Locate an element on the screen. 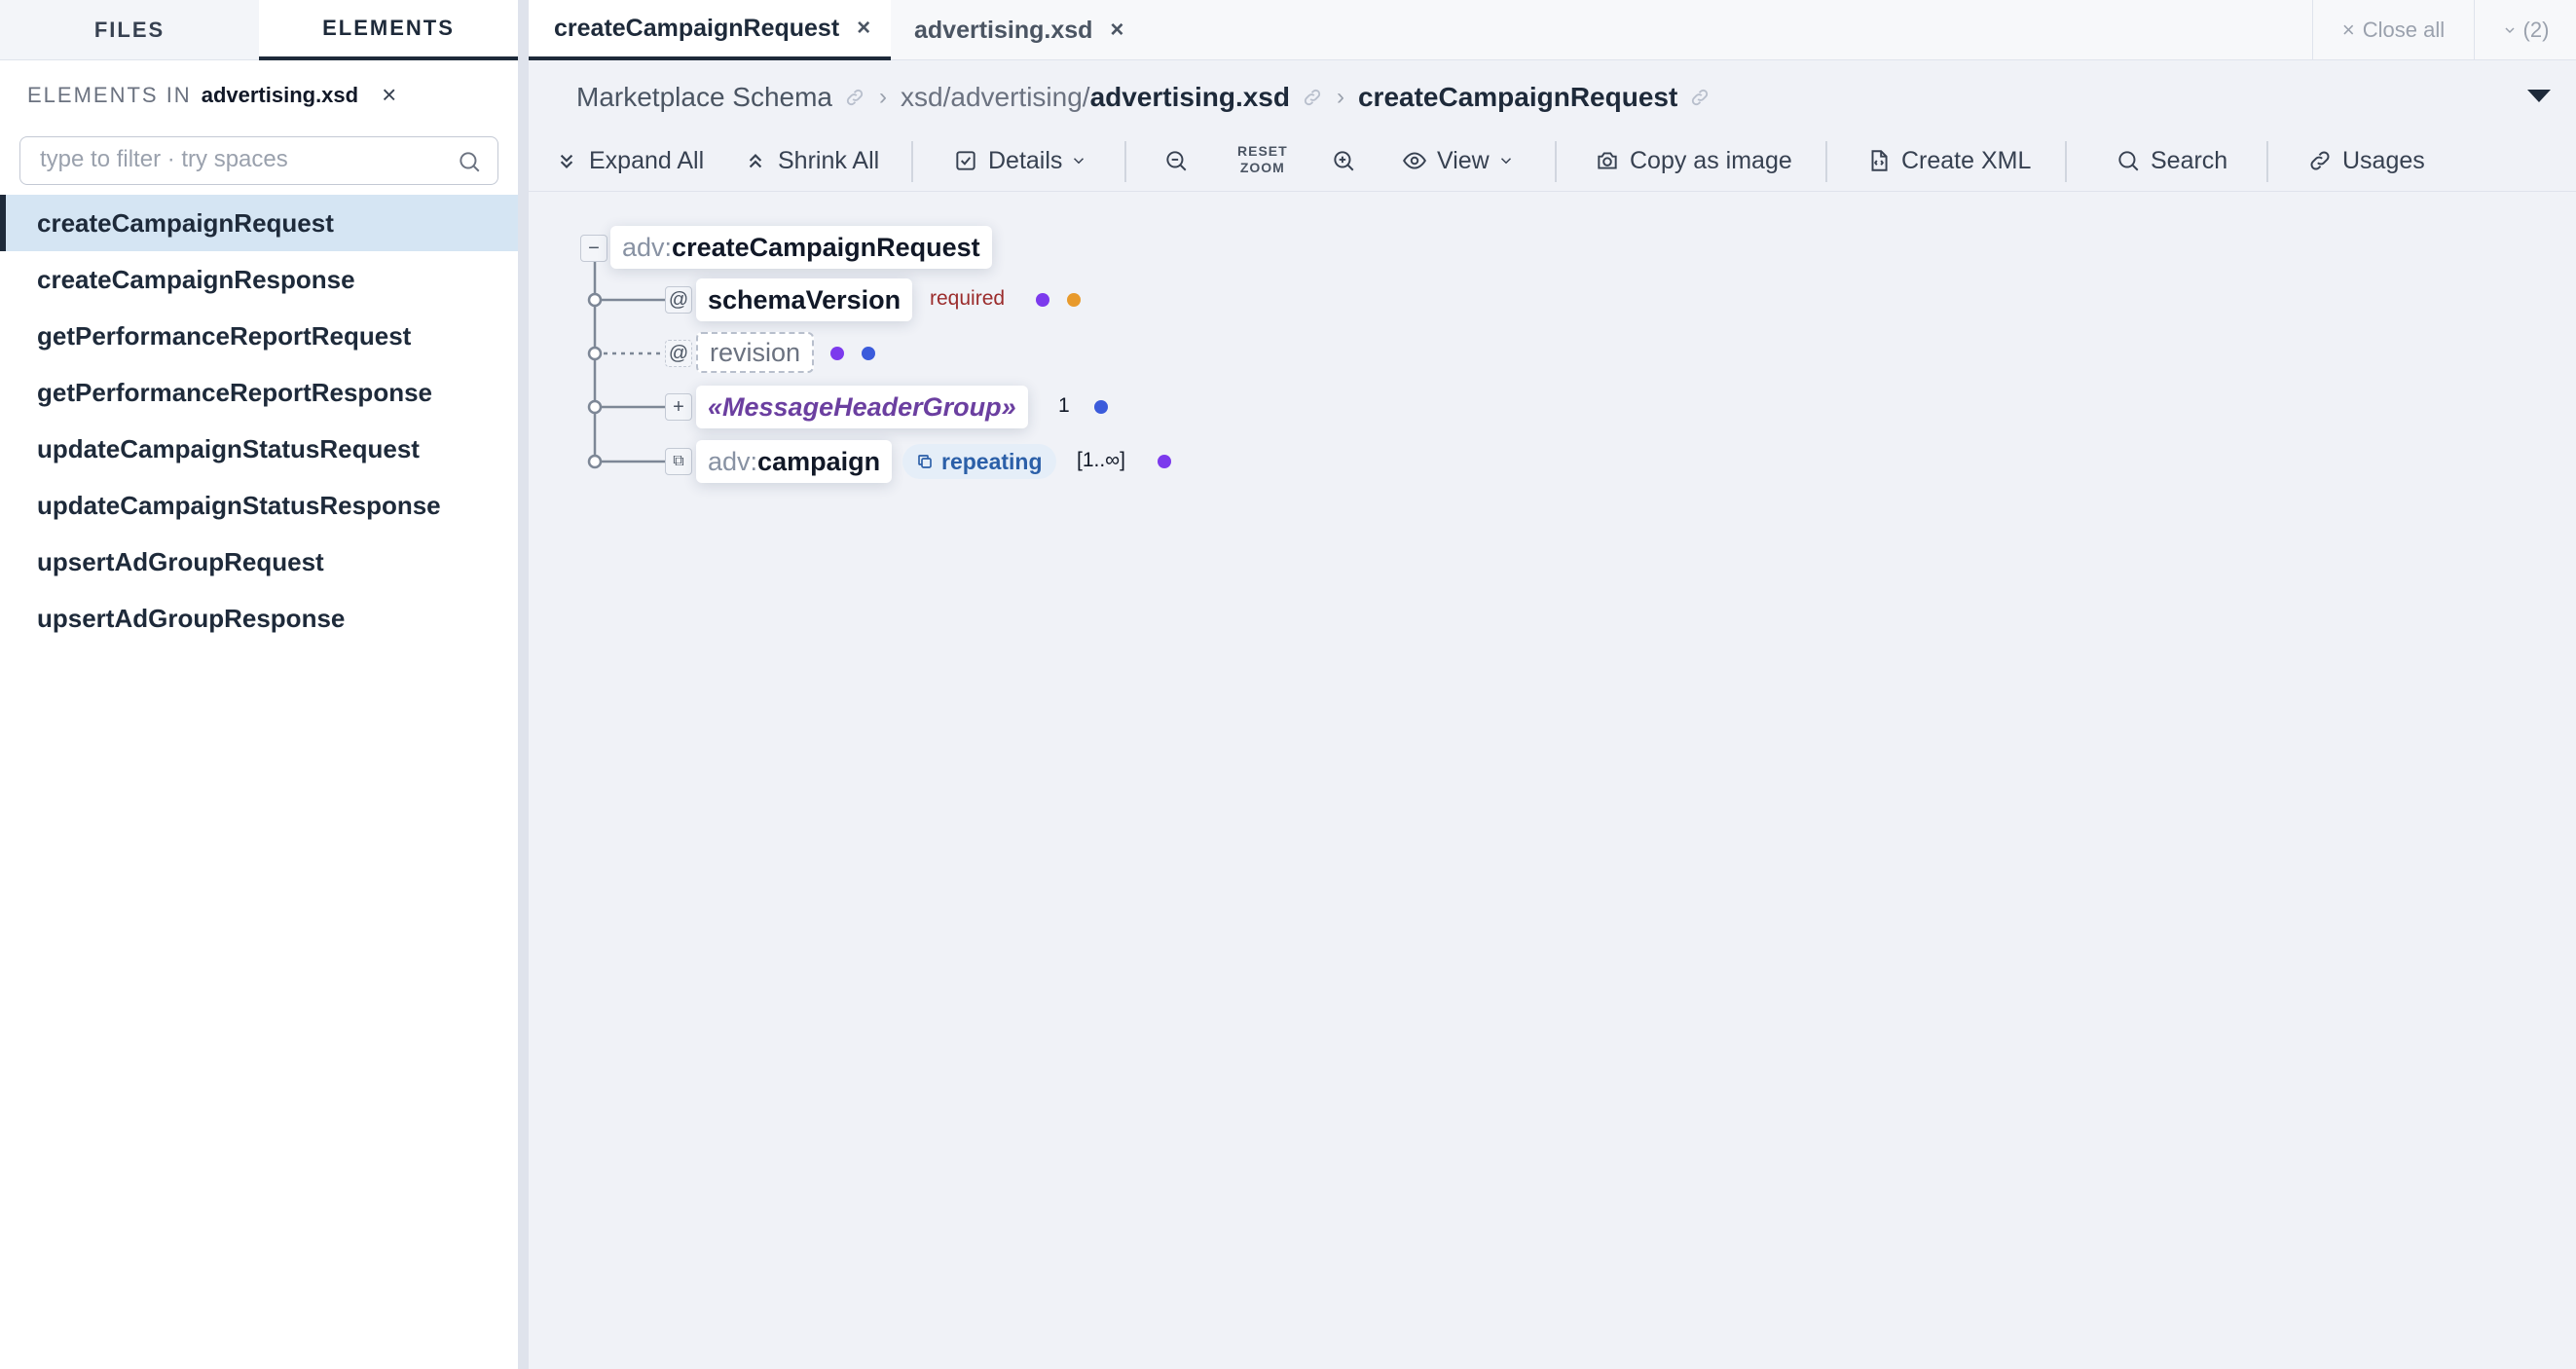 The width and height of the screenshot is (2576, 1369). expand-toggle-button: + is located at coordinates (678, 407).